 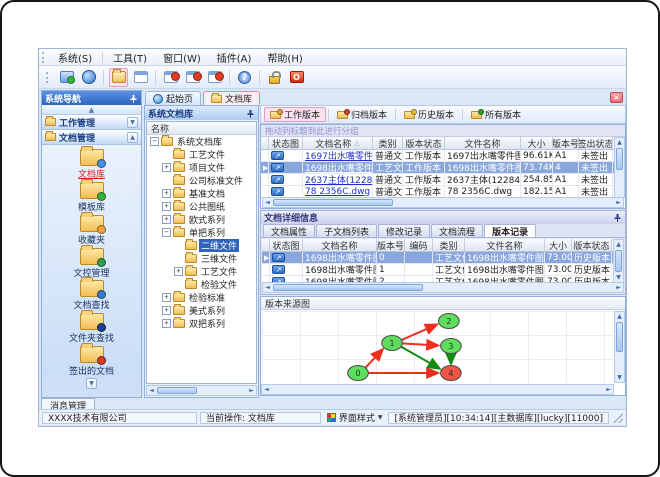 I want to click on sidebar-item-文档查找: 文档查找, so click(x=91, y=294).